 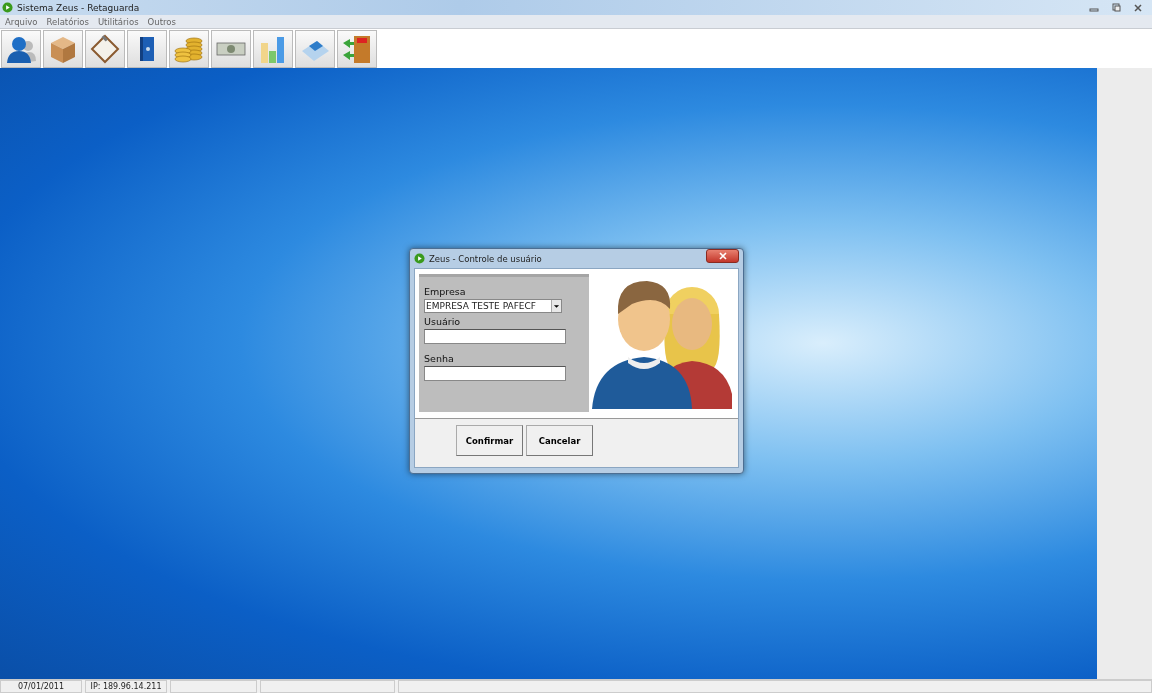 What do you see at coordinates (439, 358) in the screenshot?
I see `field-label: Senha` at bounding box center [439, 358].